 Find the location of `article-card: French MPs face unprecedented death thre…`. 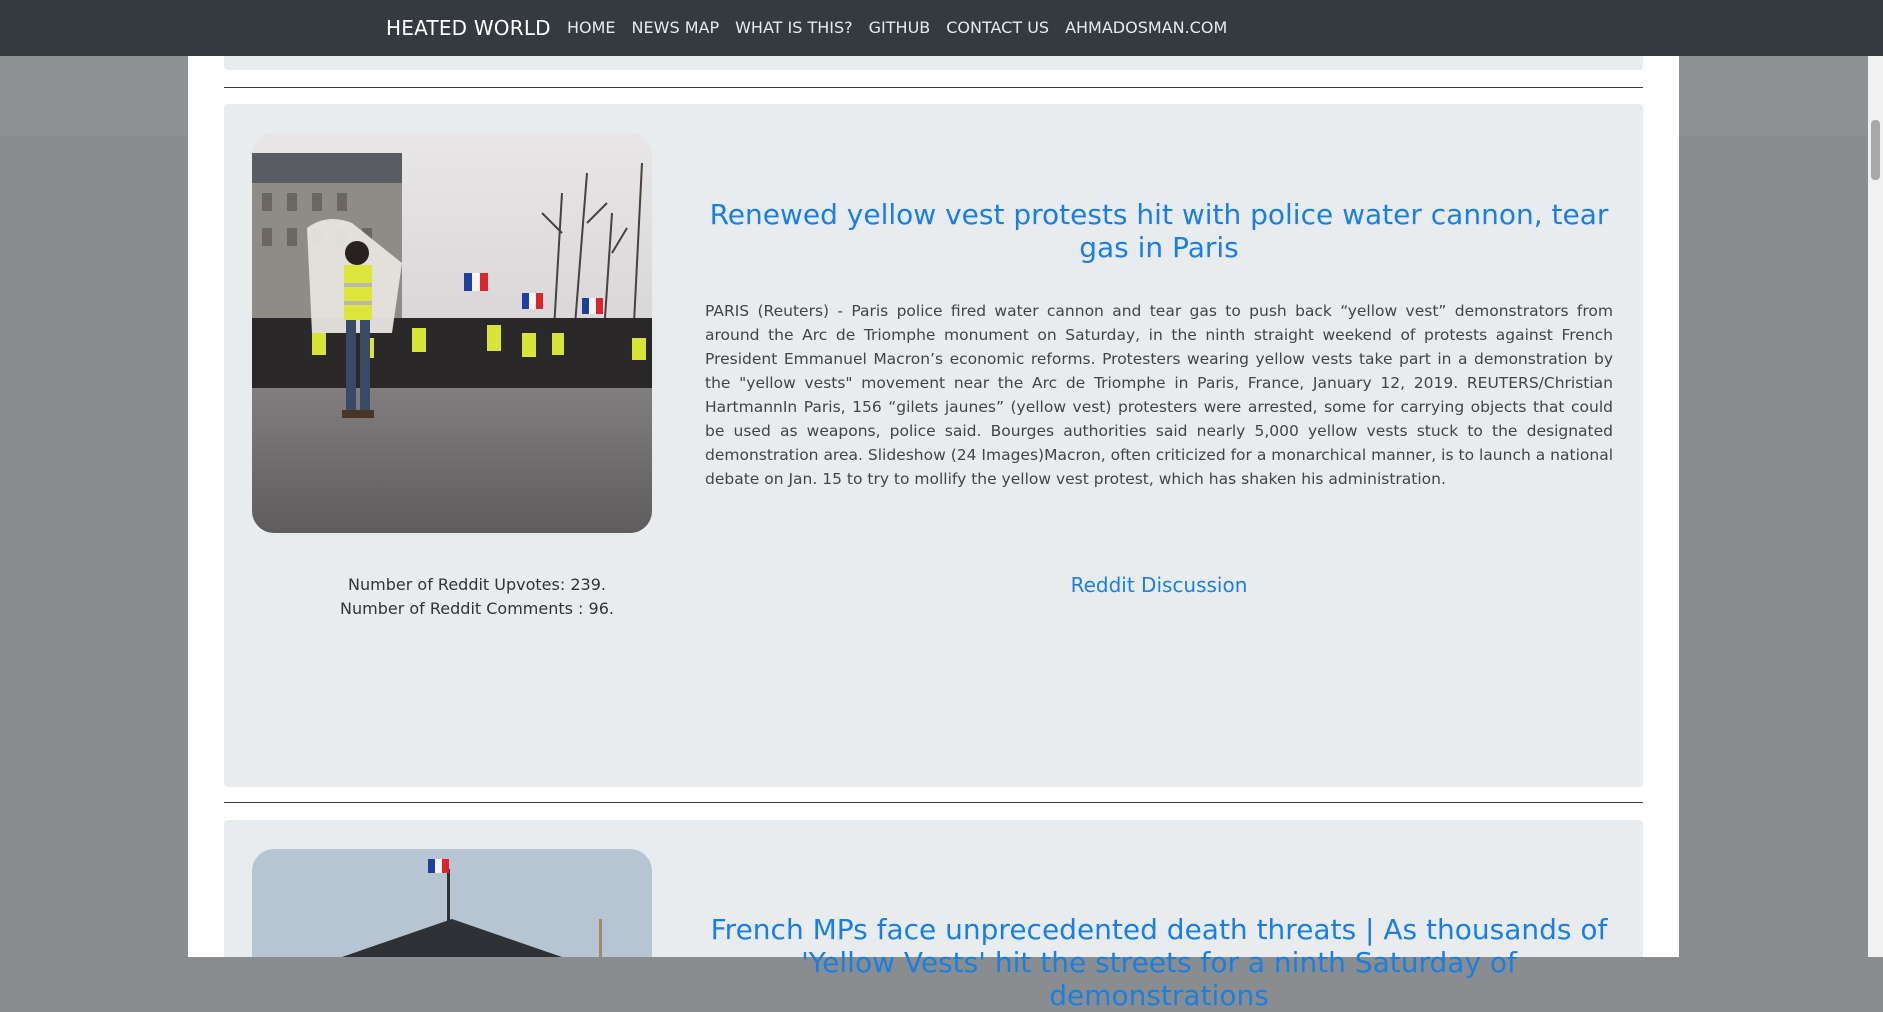

article-card: French MPs face unprecedented death thre… is located at coordinates (933, 916).